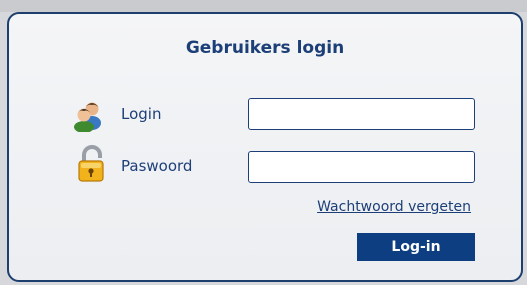 This screenshot has width=527, height=285. I want to click on password-input, so click(361, 167).